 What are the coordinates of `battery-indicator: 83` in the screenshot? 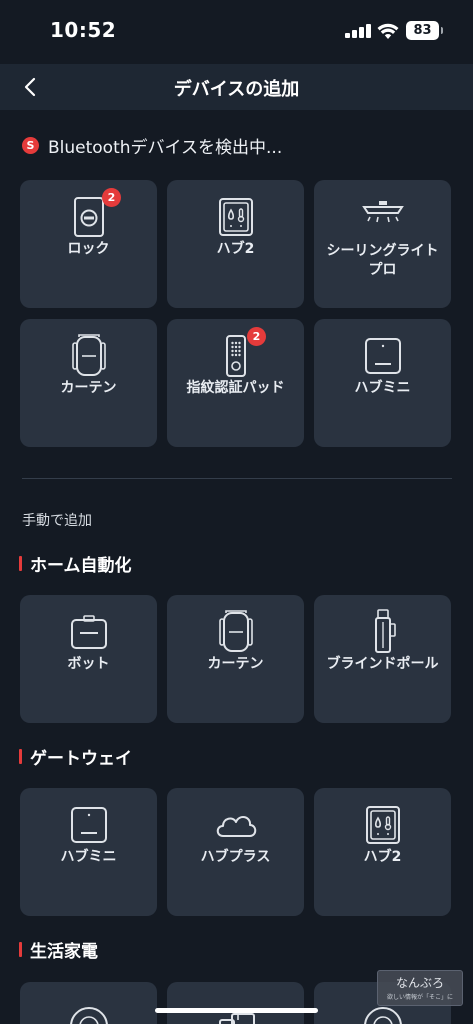 It's located at (424, 30).